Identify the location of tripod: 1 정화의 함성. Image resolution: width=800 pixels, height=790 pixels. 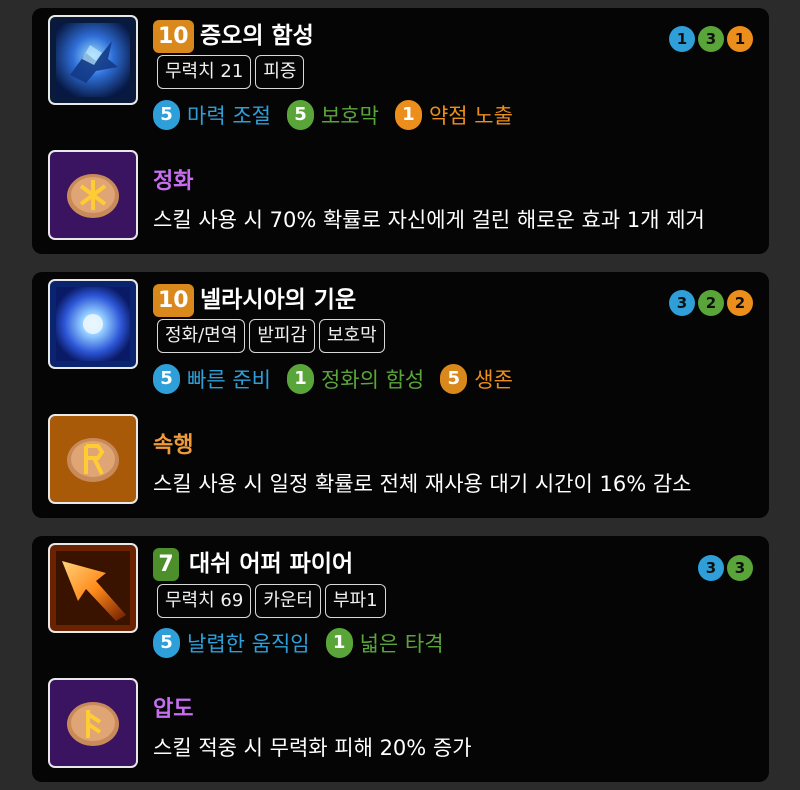
(355, 379).